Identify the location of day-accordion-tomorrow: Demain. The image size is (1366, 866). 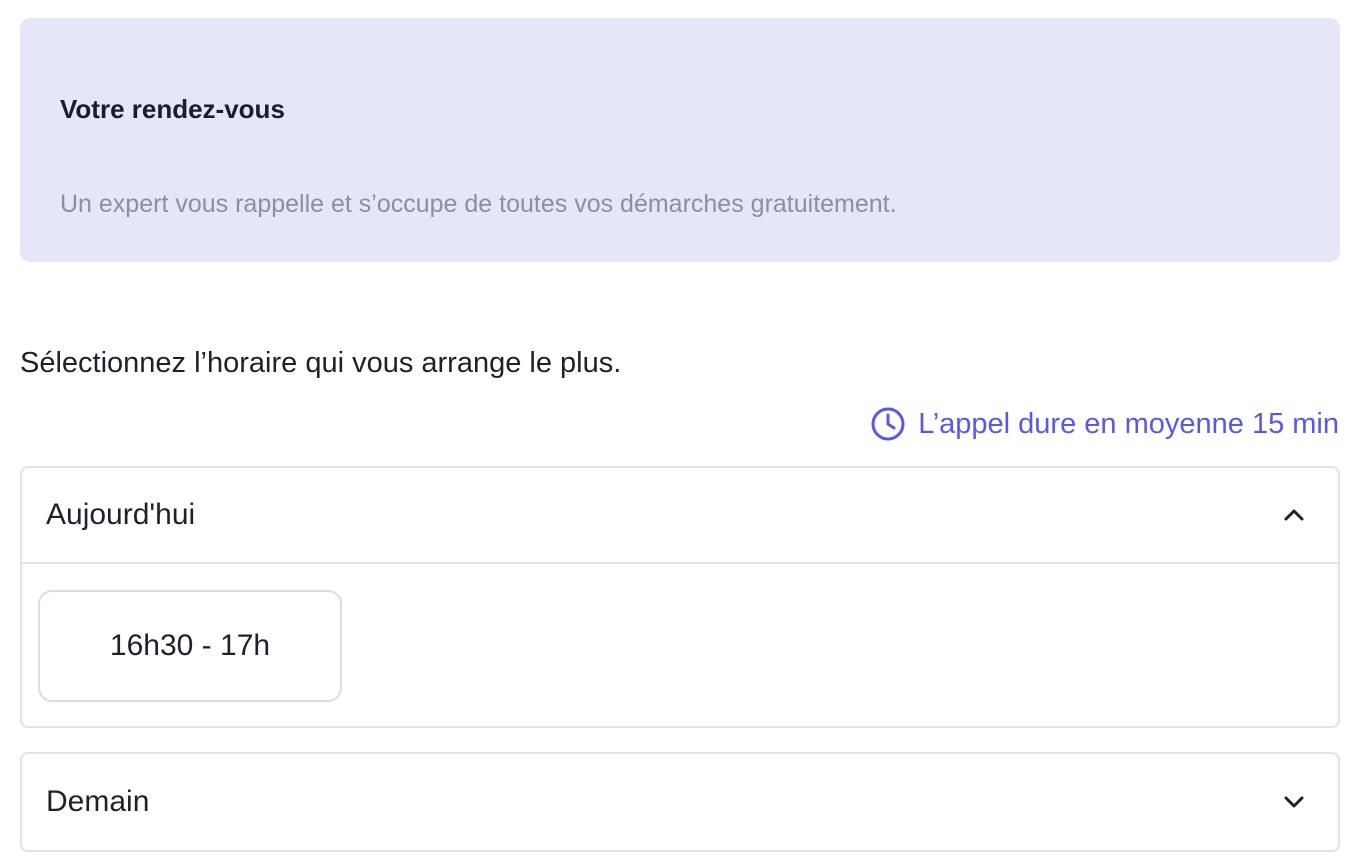
(680, 802).